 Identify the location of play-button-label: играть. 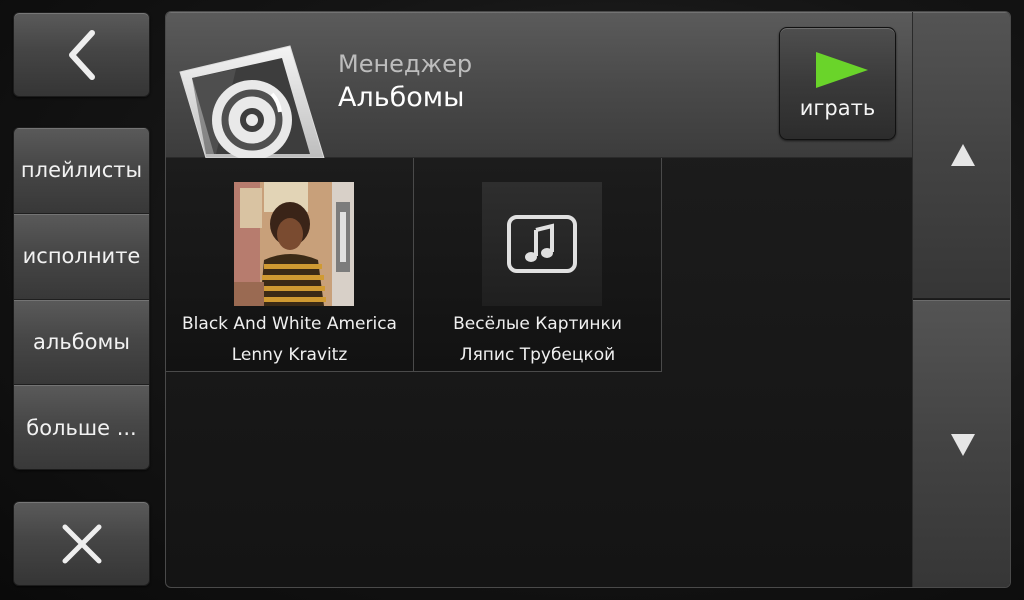
(837, 108).